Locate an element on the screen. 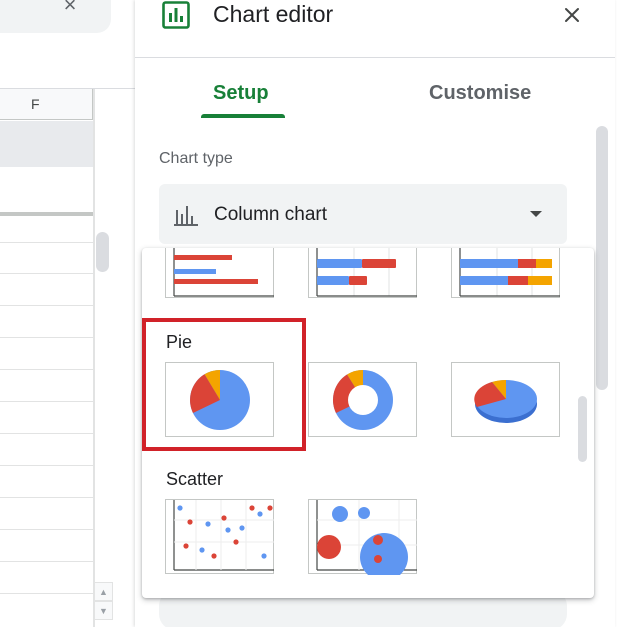 The height and width of the screenshot is (627, 628). pie-group-label: Pie is located at coordinates (179, 342).